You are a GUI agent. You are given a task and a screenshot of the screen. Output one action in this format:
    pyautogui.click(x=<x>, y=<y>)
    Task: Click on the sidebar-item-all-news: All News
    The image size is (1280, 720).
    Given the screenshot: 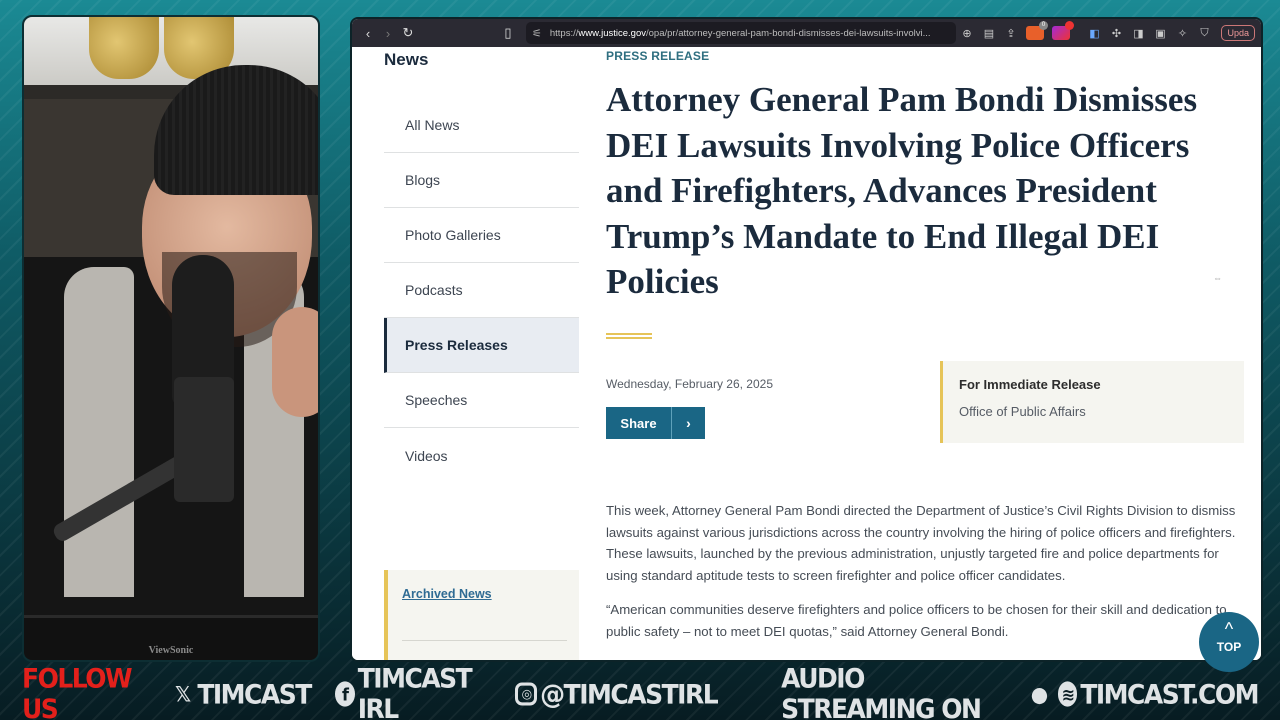 What is the action you would take?
    pyautogui.click(x=481, y=125)
    